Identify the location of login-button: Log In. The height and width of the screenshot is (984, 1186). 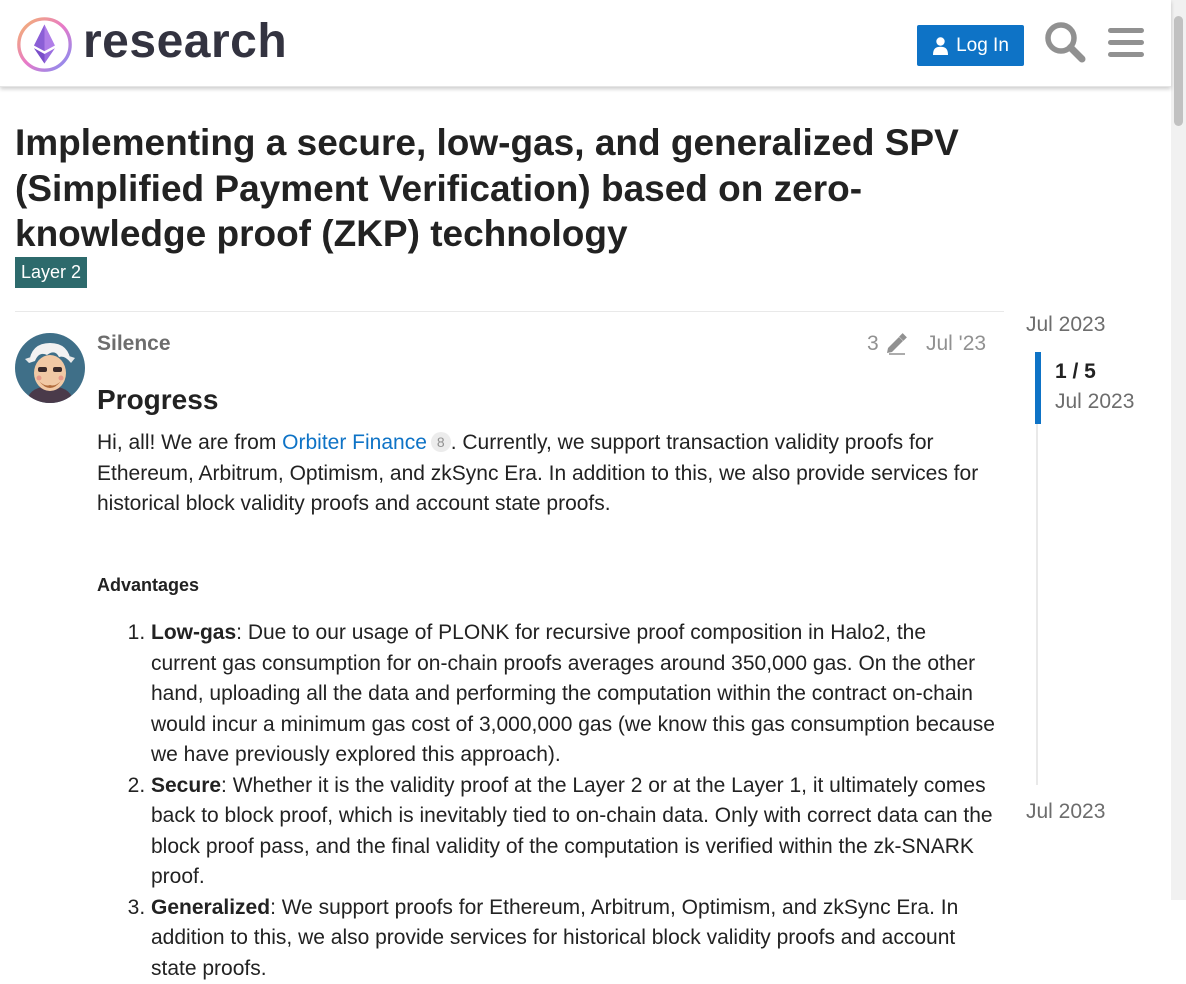
(970, 45).